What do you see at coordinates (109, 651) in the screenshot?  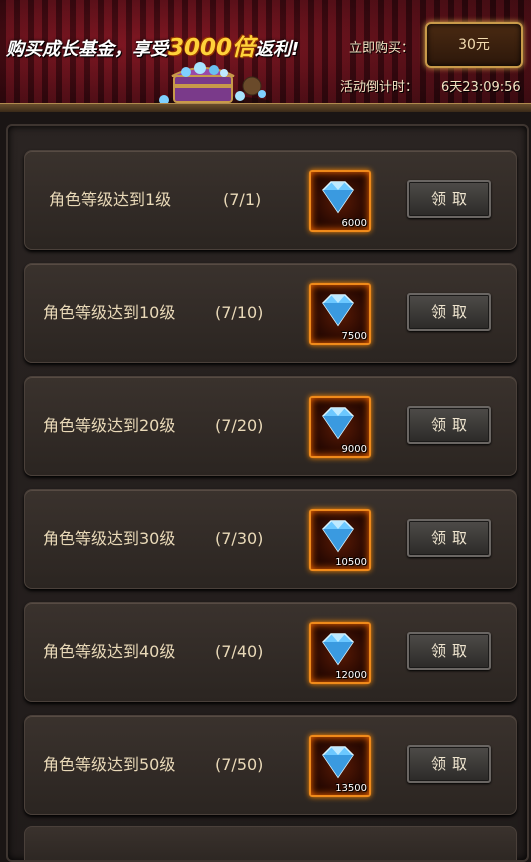 I see `reward-condition: 角色等级达到40级` at bounding box center [109, 651].